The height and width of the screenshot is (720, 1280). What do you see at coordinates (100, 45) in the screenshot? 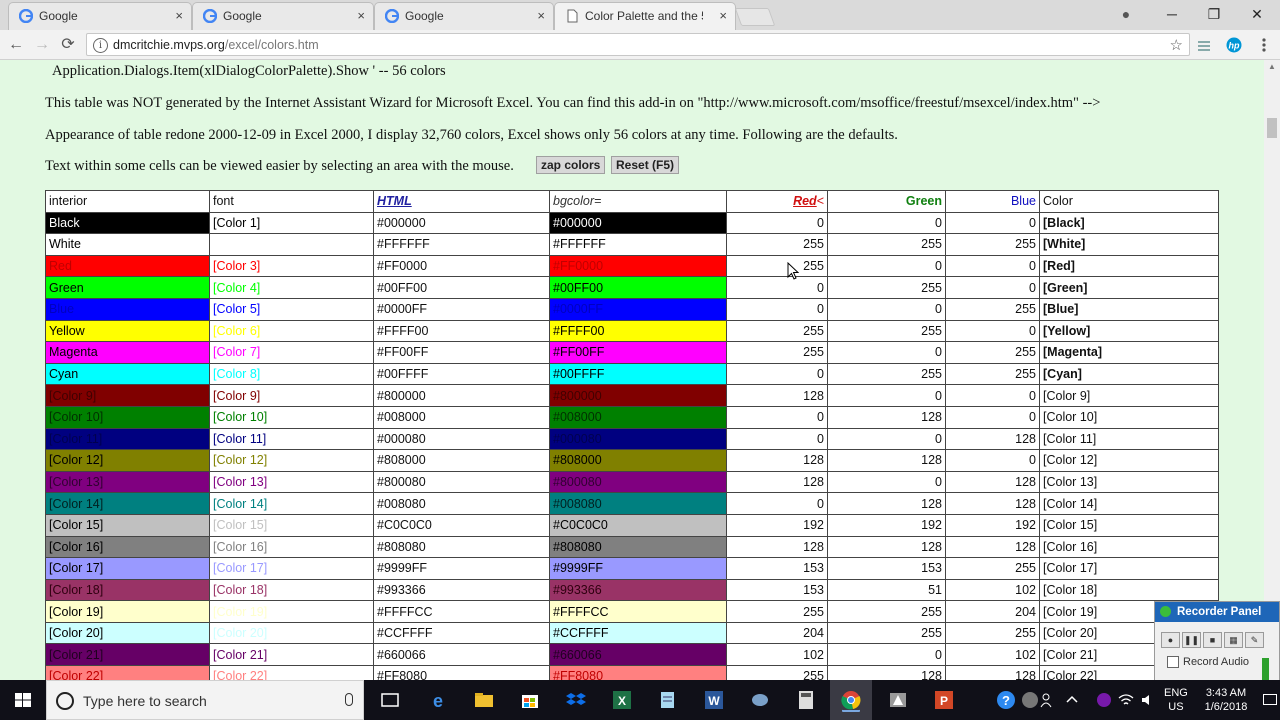
I see `site-info-icon: i` at bounding box center [100, 45].